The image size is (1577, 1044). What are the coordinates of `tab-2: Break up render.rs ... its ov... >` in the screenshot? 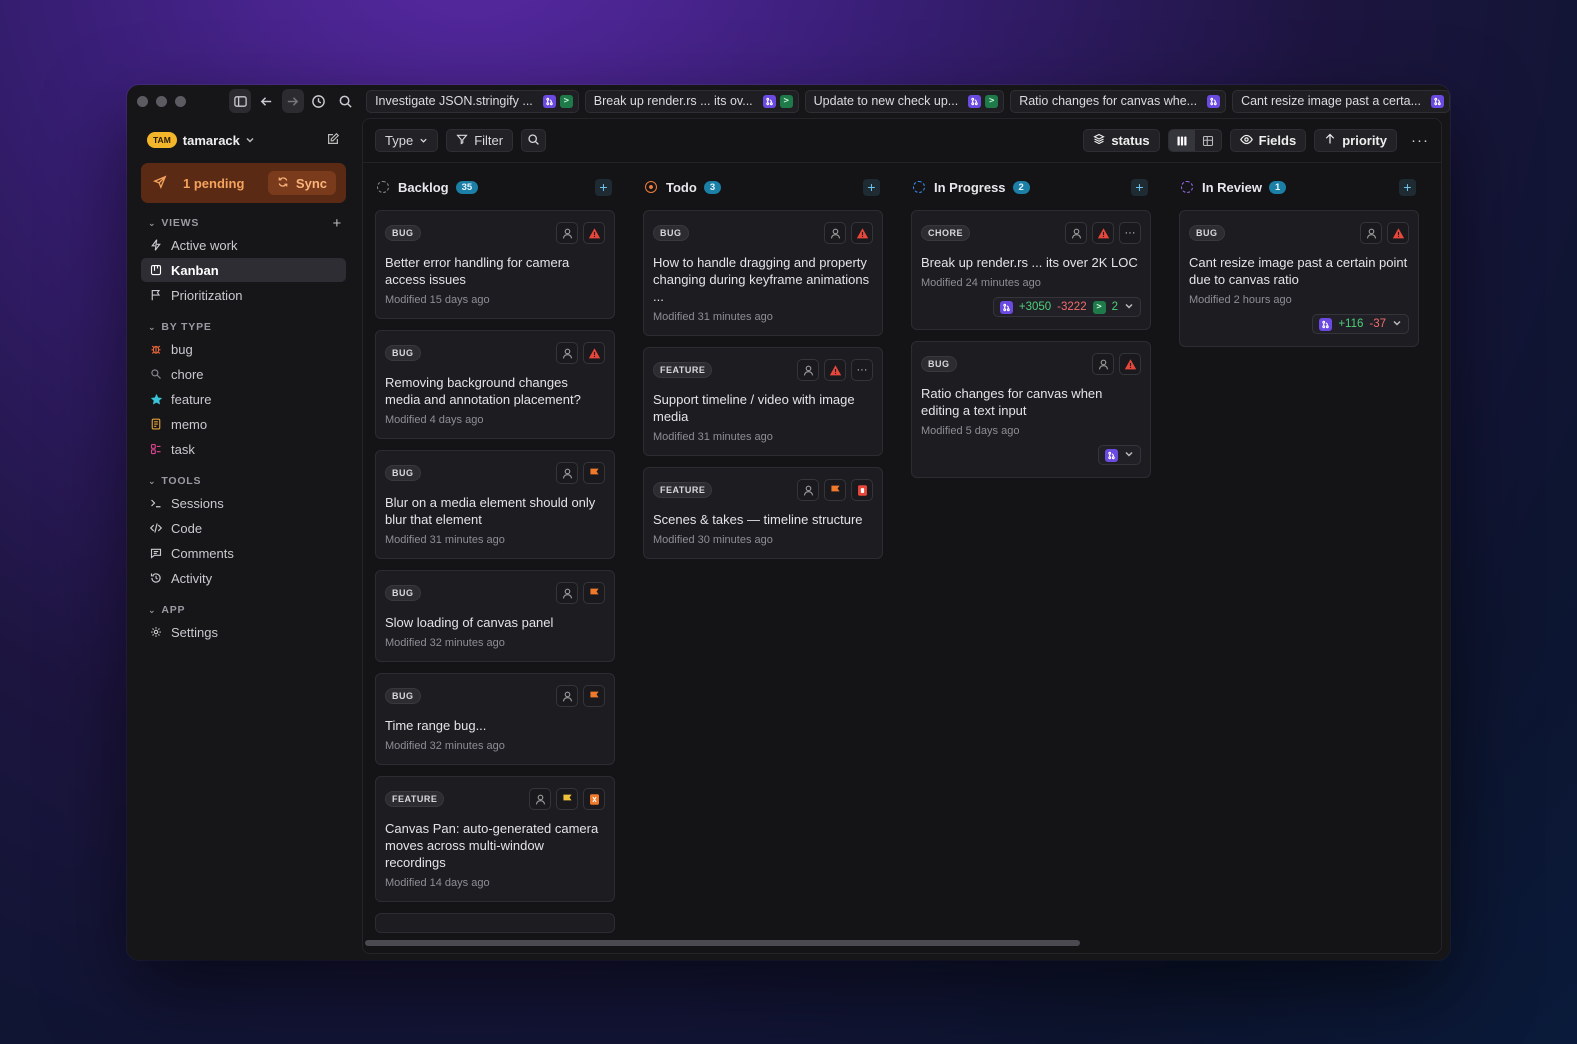 It's located at (691, 101).